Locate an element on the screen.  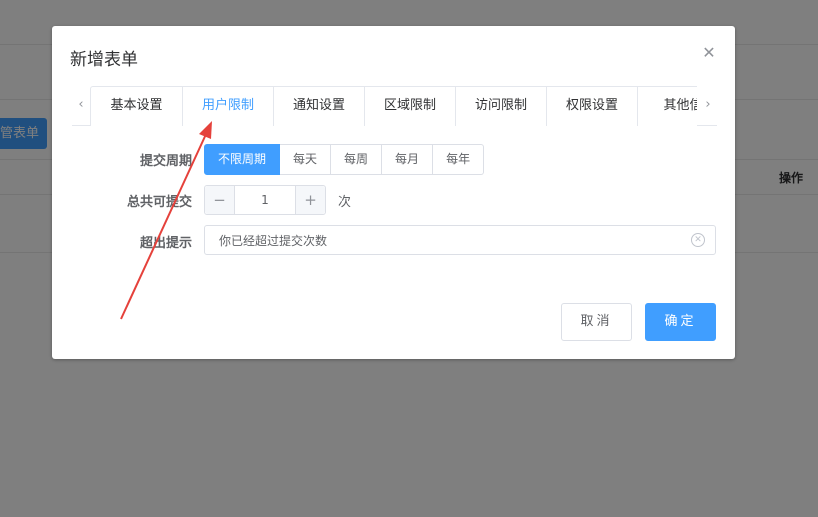
tab-item: 权限设置 is located at coordinates (591, 106).